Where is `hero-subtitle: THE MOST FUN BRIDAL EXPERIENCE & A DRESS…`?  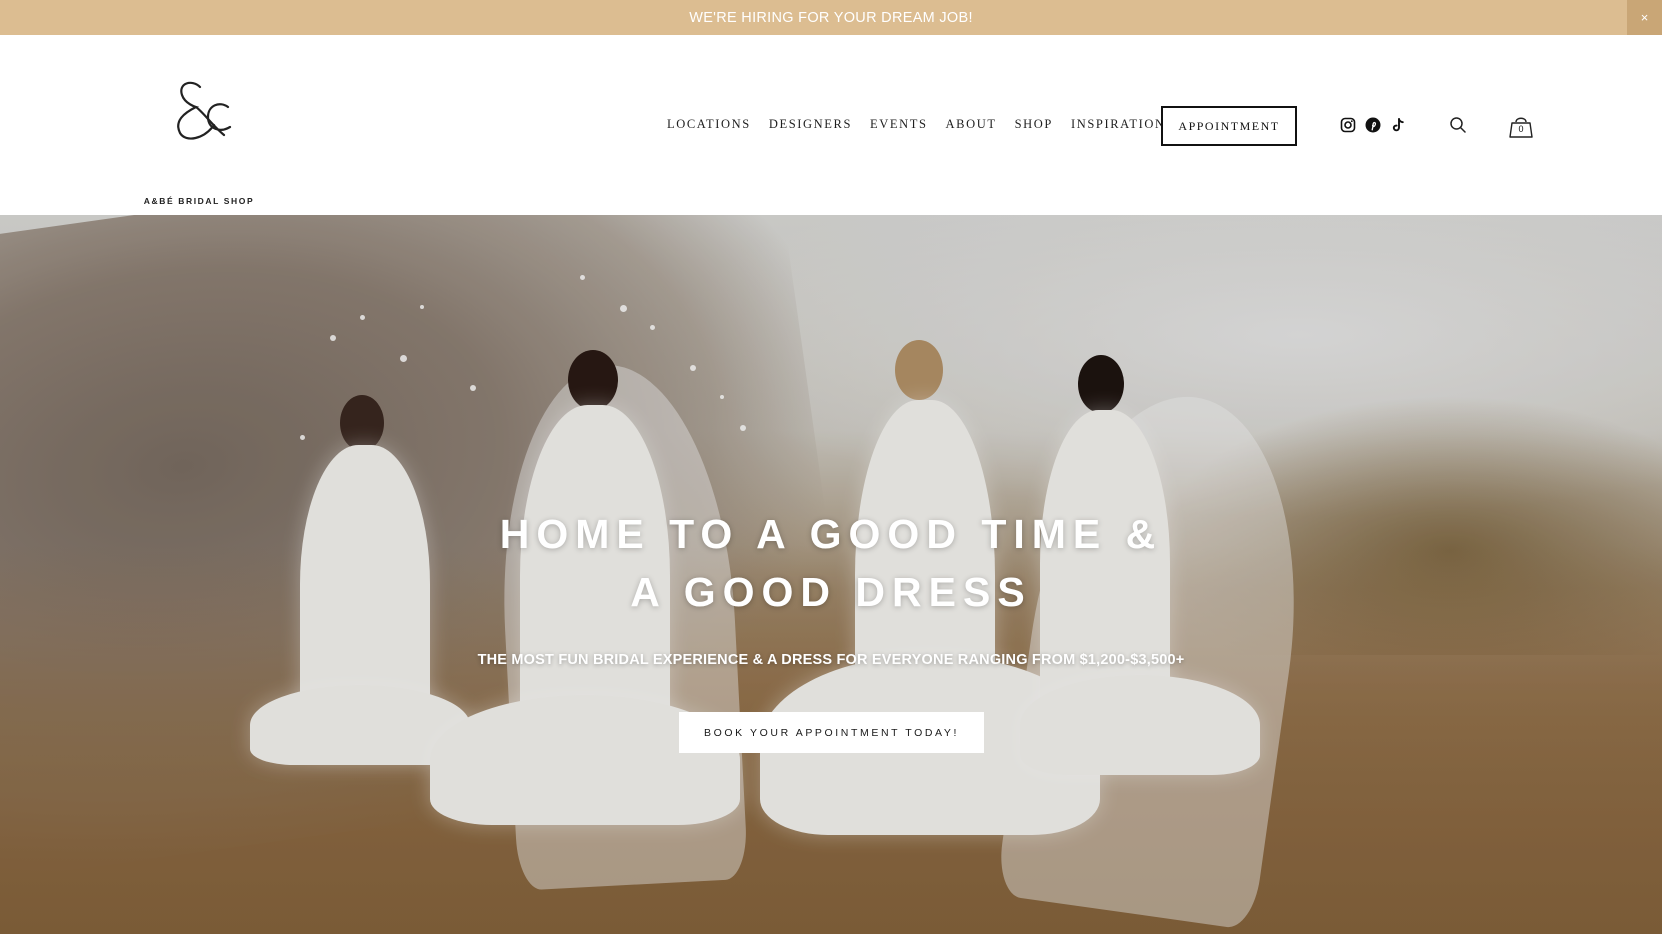 hero-subtitle: THE MOST FUN BRIDAL EXPERIENCE & A DRESS… is located at coordinates (831, 660).